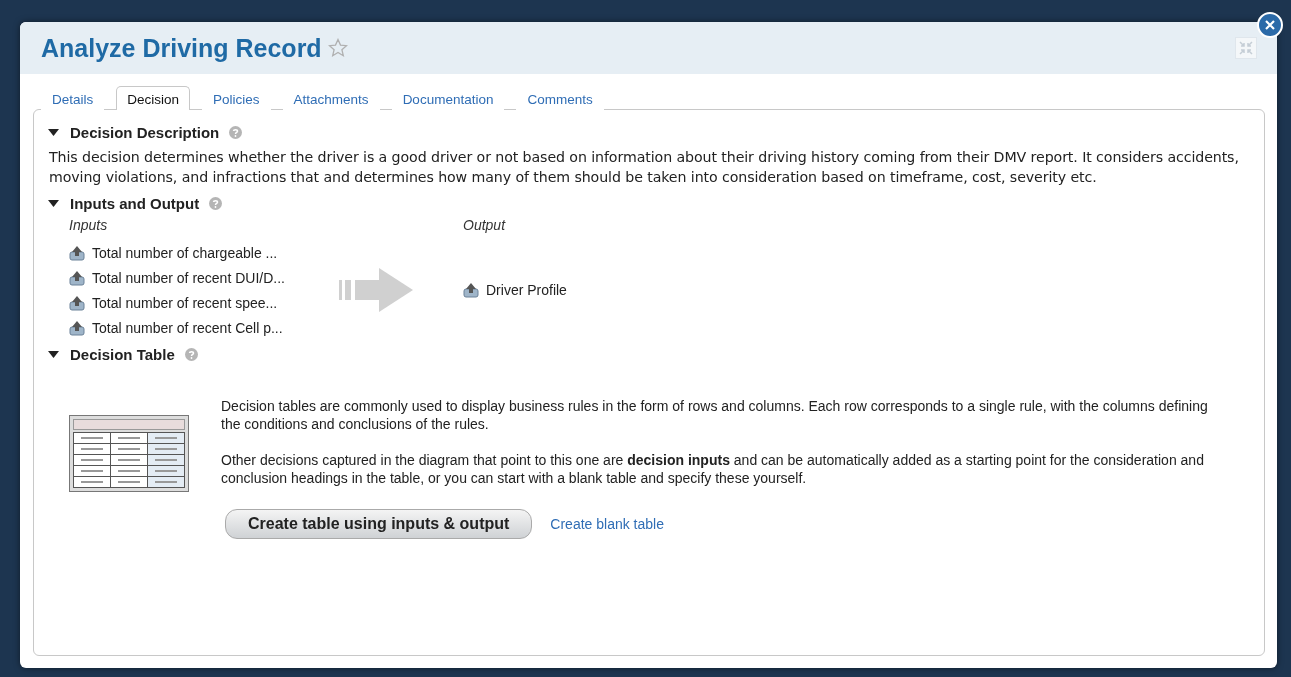  Describe the element at coordinates (644, 167) in the screenshot. I see `description-text: This decision determines whether the driver is a good driver or not based on information about their driving history coming from their DMV report. It considers accidents, moving violations, and infractions that and determines how many of them should be taken into consideration based on timeframe, cost, severity etc.` at that location.